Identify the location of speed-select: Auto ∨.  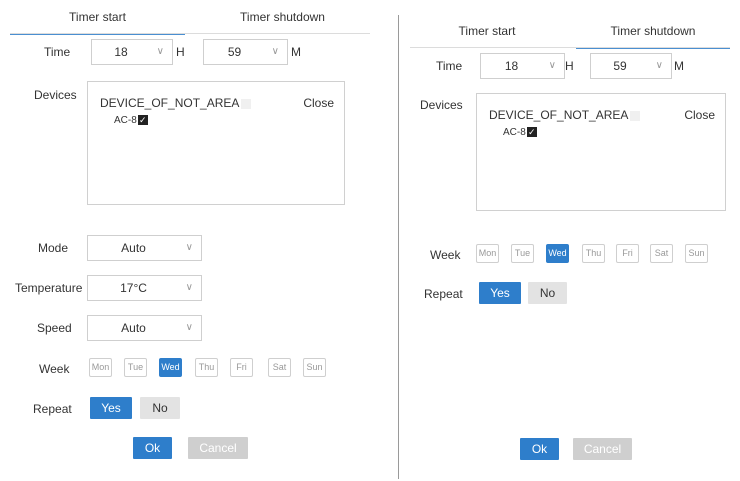
(144, 328).